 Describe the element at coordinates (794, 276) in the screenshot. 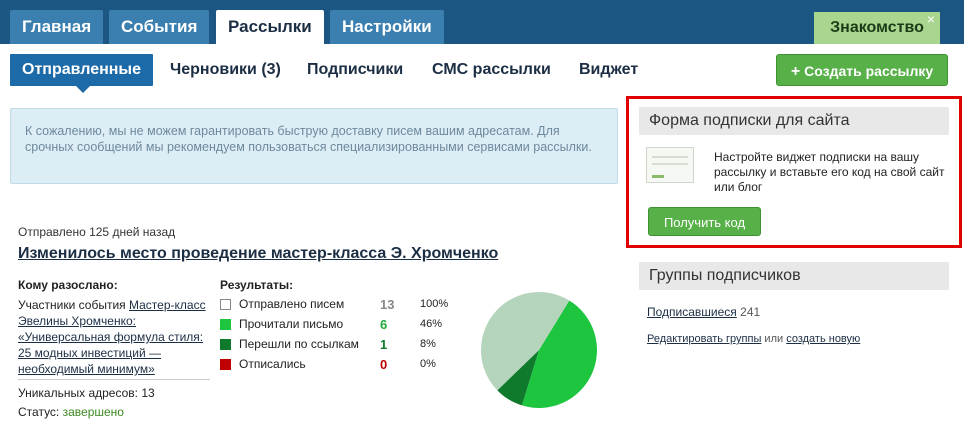

I see `groups-panel-title: Группы подписчиков` at that location.